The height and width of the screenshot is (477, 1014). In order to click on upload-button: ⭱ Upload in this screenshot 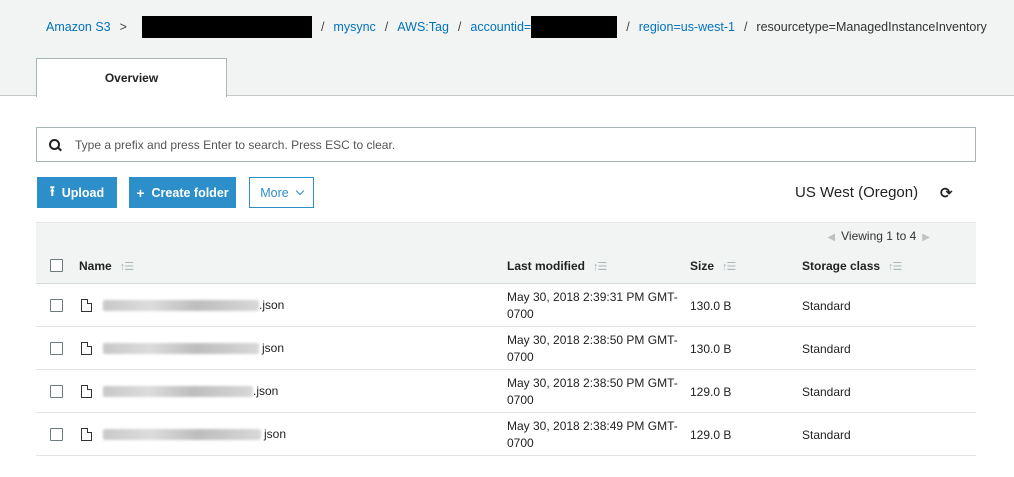, I will do `click(77, 192)`.